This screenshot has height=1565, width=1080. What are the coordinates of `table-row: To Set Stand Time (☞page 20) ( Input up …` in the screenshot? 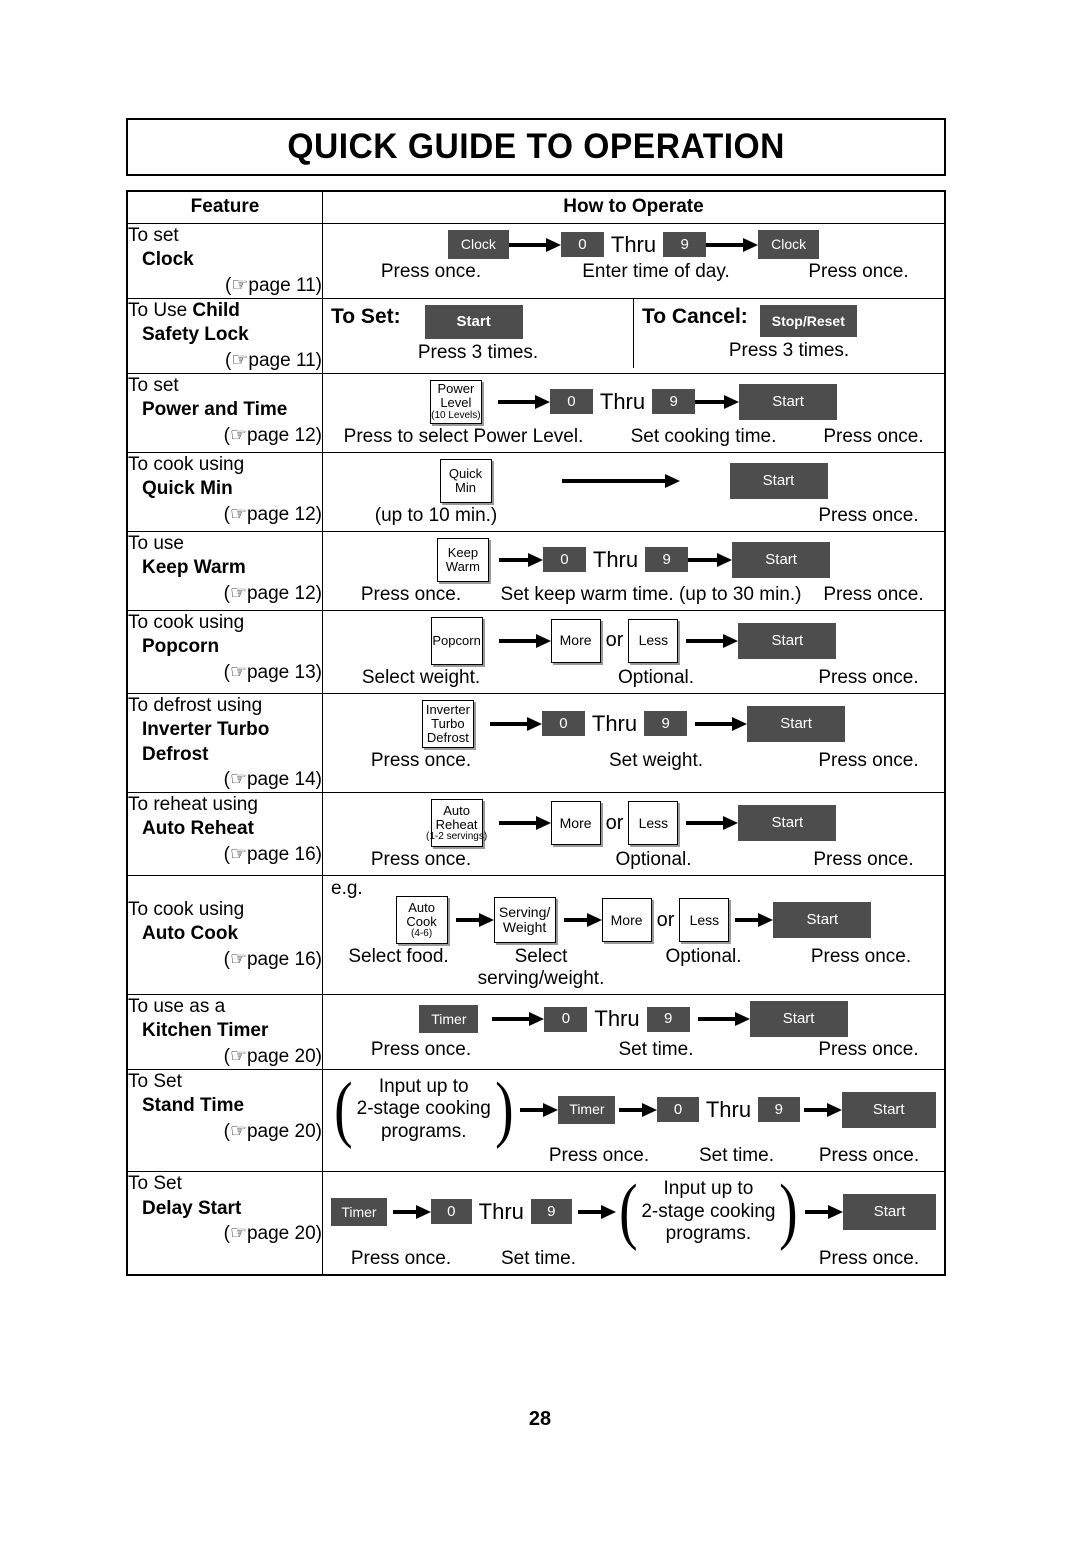 It's located at (536, 1121).